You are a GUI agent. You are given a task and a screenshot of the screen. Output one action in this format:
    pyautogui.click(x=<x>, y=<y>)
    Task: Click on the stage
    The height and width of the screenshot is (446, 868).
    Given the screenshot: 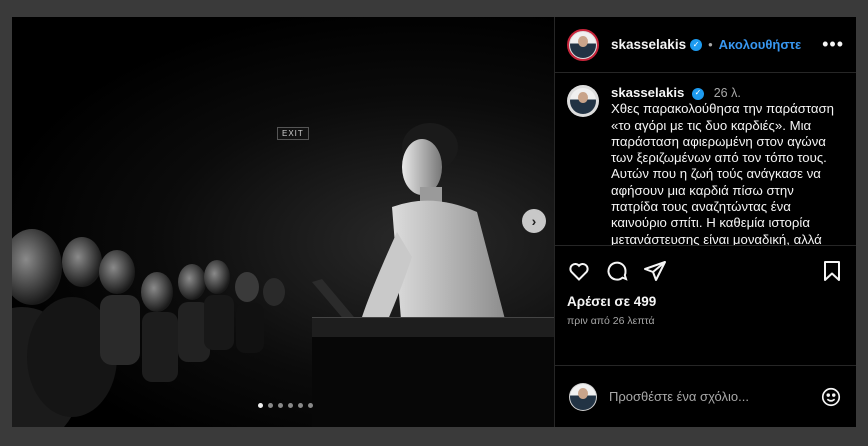 What is the action you would take?
    pyautogui.click(x=433, y=372)
    